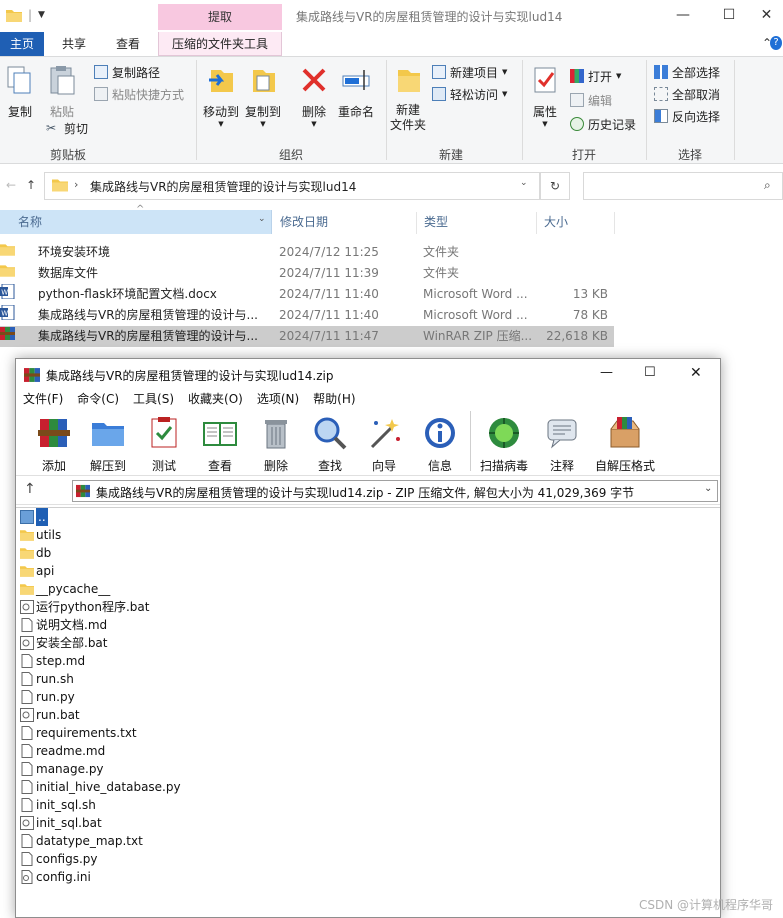 The image size is (783, 918). I want to click on maximize-button: ☐, so click(729, 16).